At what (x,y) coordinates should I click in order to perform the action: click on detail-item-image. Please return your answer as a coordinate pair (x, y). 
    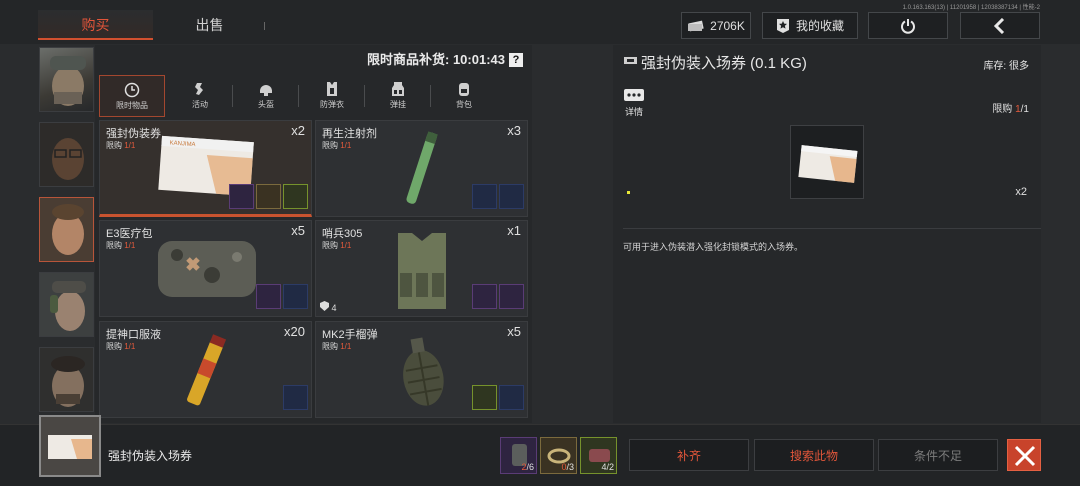
    Looking at the image, I should click on (827, 162).